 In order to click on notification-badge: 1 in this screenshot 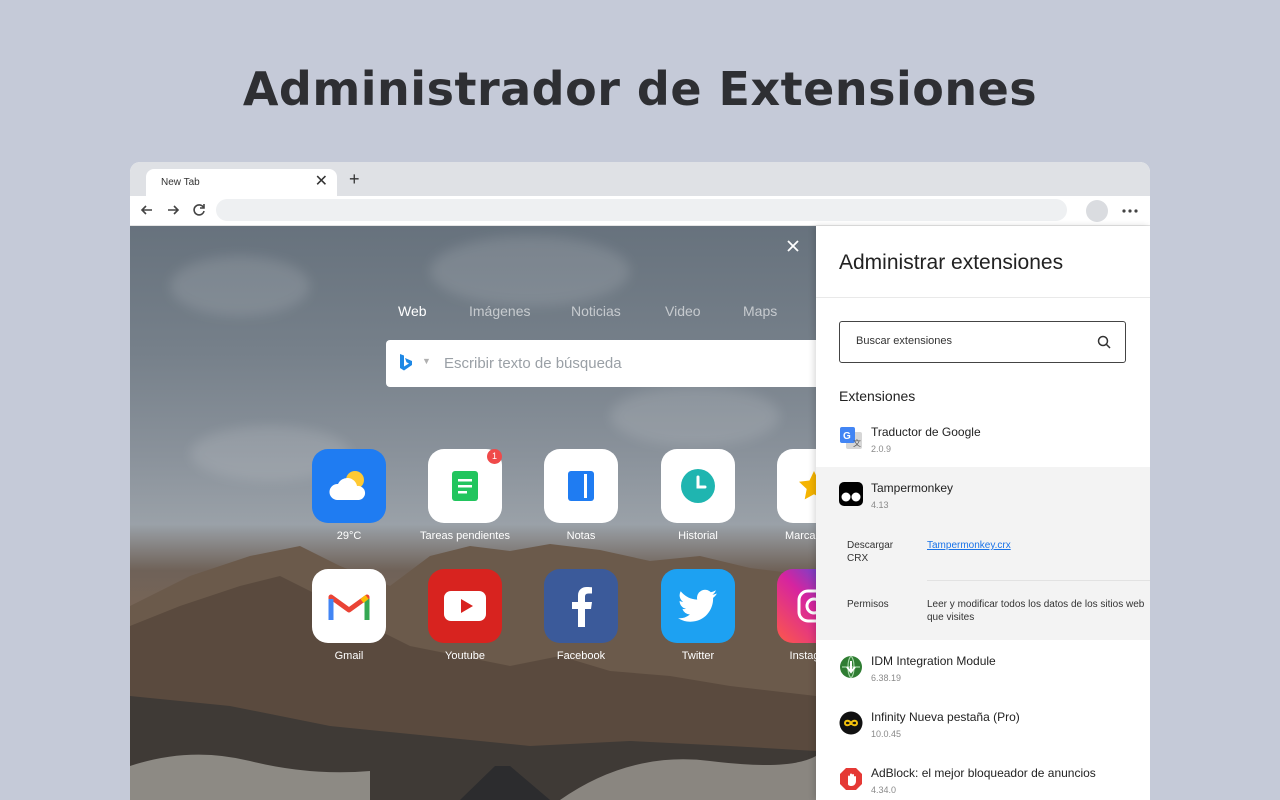, I will do `click(494, 456)`.